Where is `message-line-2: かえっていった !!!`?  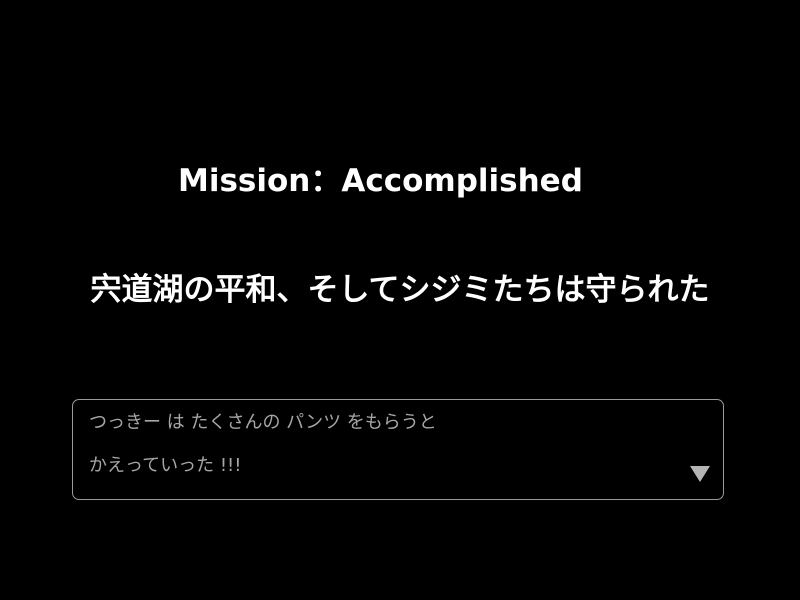
message-line-2: かえっていった !!! is located at coordinates (165, 465).